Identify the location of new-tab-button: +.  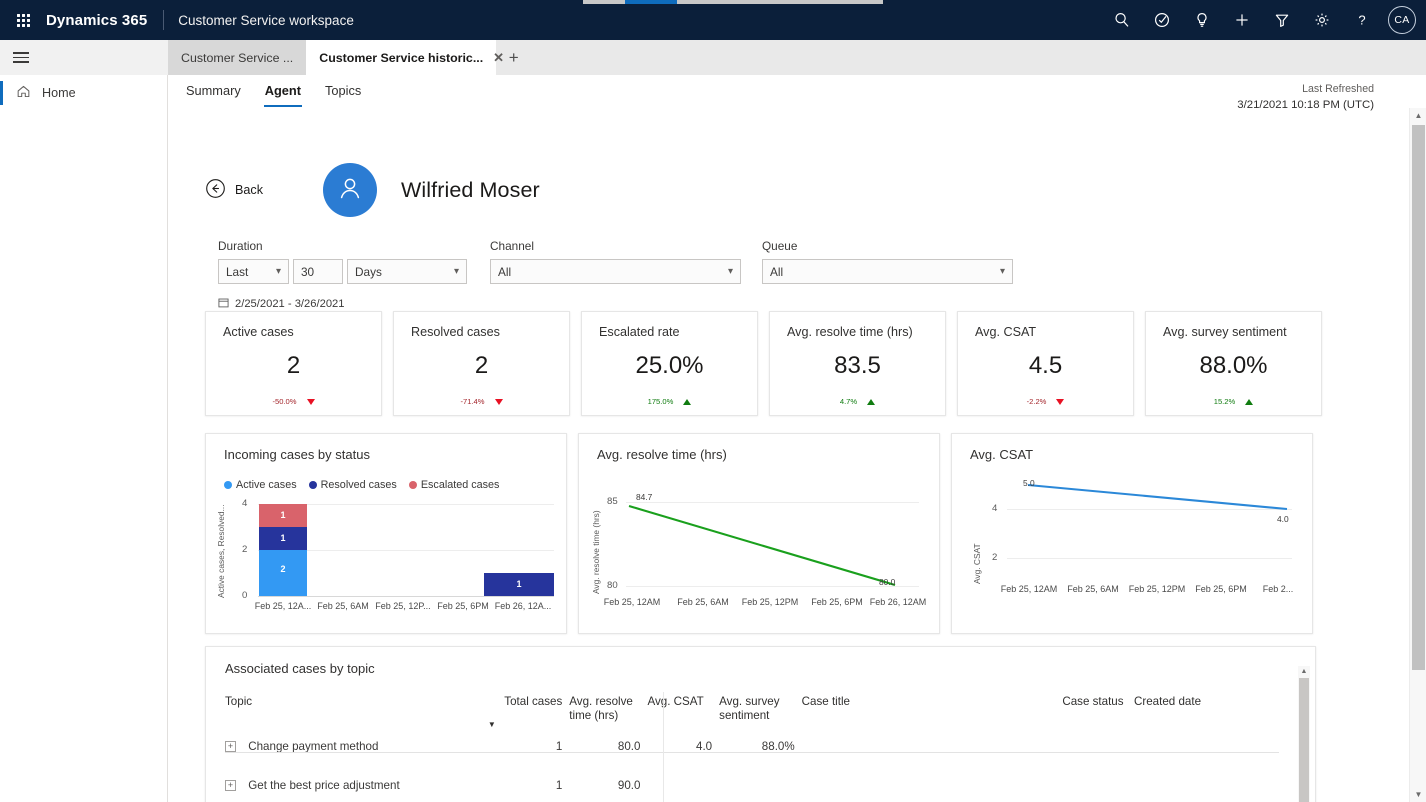
(513, 57).